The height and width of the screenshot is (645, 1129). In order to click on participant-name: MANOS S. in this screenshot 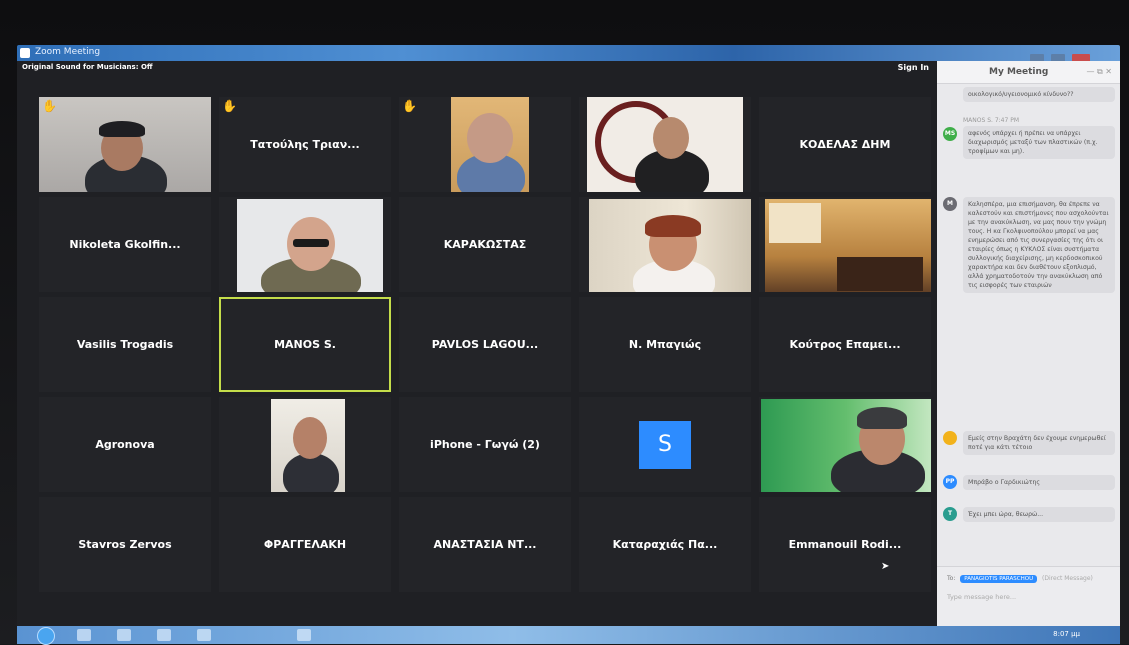, I will do `click(305, 344)`.